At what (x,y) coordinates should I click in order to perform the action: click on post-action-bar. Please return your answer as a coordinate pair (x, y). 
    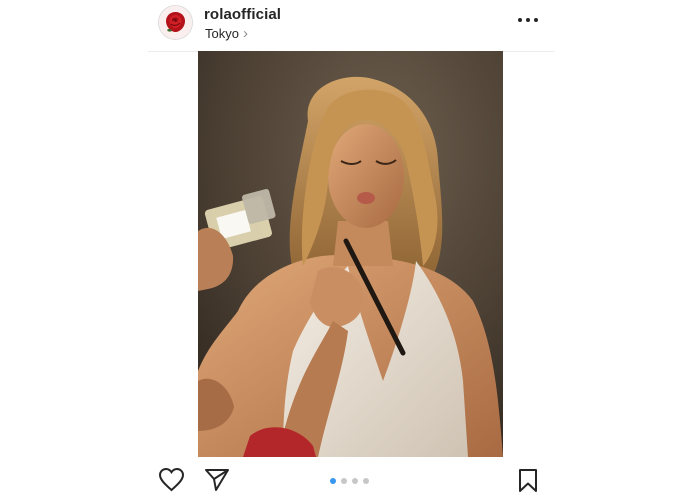
    Looking at the image, I should click on (351, 481).